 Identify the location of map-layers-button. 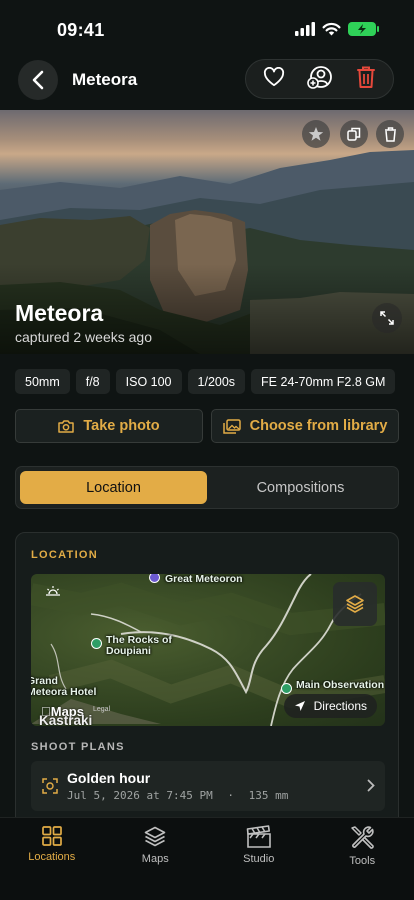
(355, 604).